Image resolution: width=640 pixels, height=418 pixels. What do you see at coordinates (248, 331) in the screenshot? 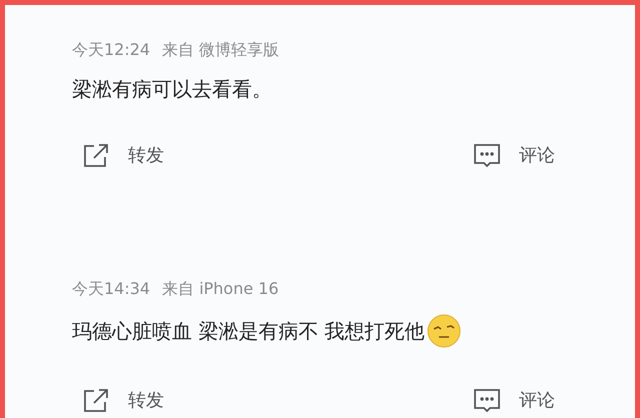
I see `post-text: 玛德心脏喷血 梁淞是有病不 我想打死他` at bounding box center [248, 331].